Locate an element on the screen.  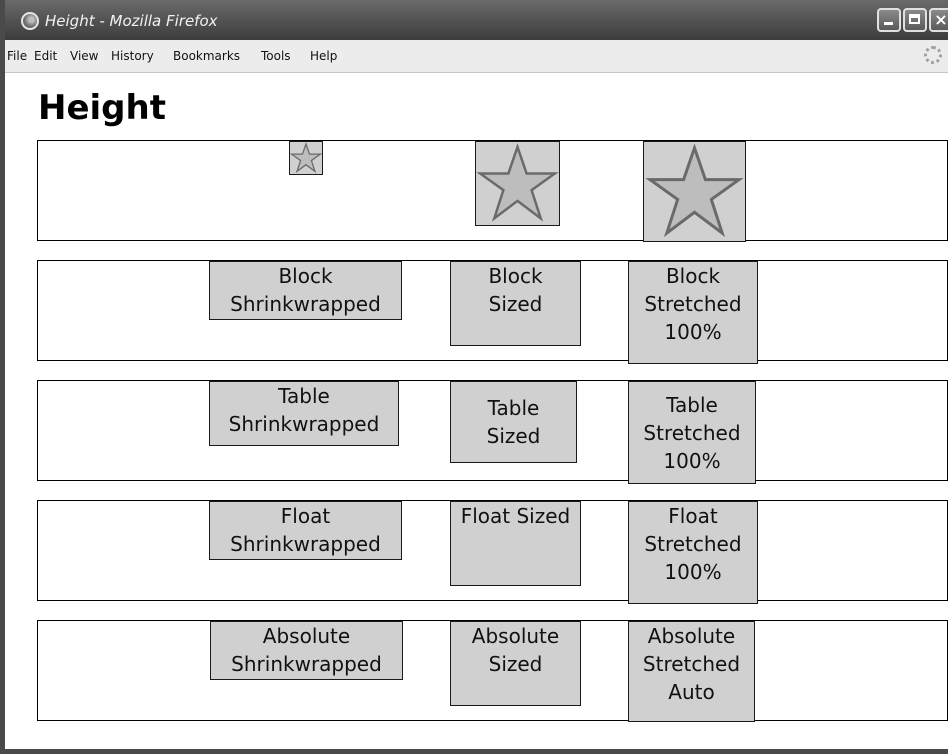
float-stretched: Float Stretched 100% is located at coordinates (693, 552).